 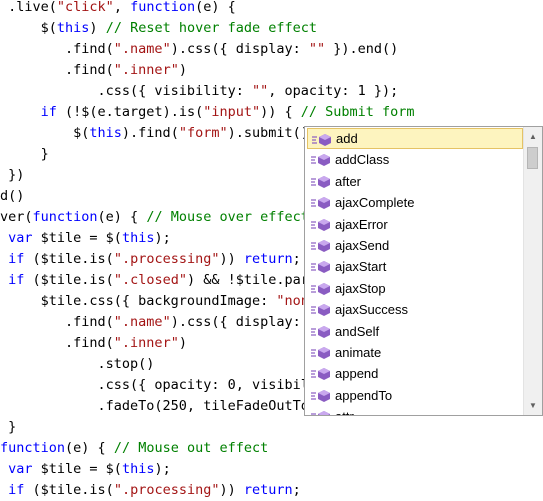 I want to click on completion-item: ajaxComplete, so click(x=415, y=202).